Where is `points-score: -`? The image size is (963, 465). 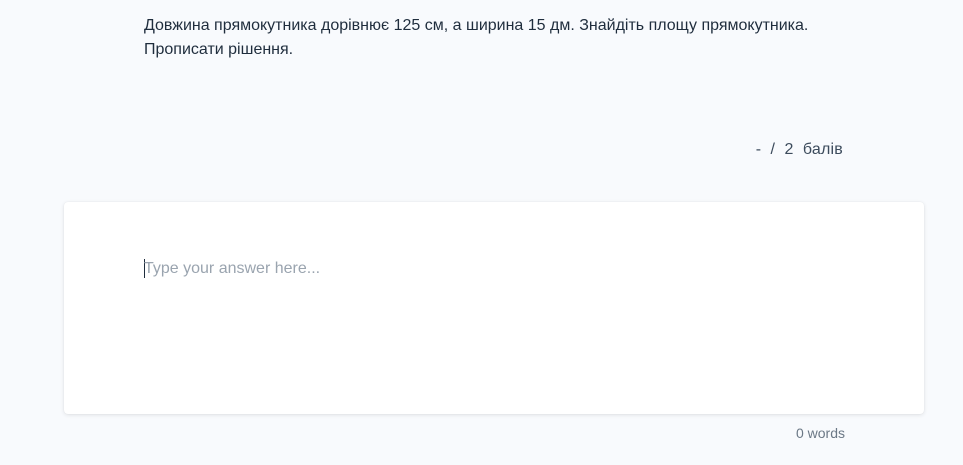 points-score: - is located at coordinates (758, 149).